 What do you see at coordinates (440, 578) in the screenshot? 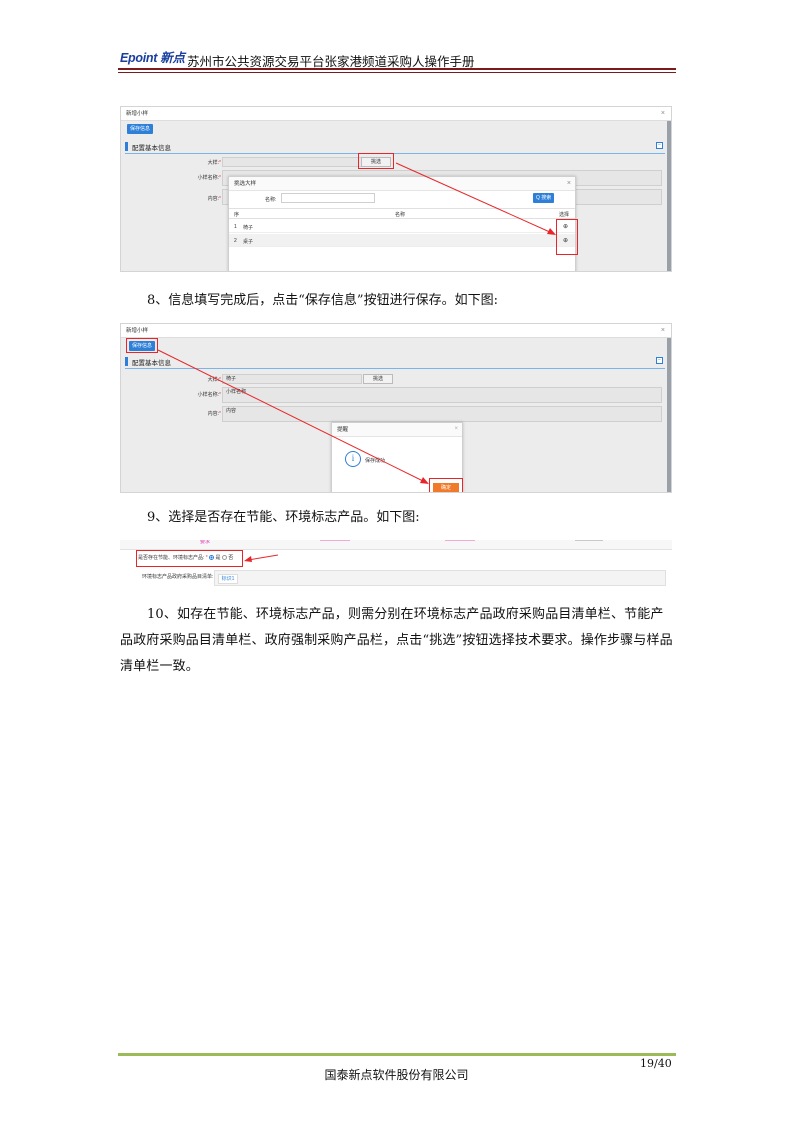
I see `list-panel` at bounding box center [440, 578].